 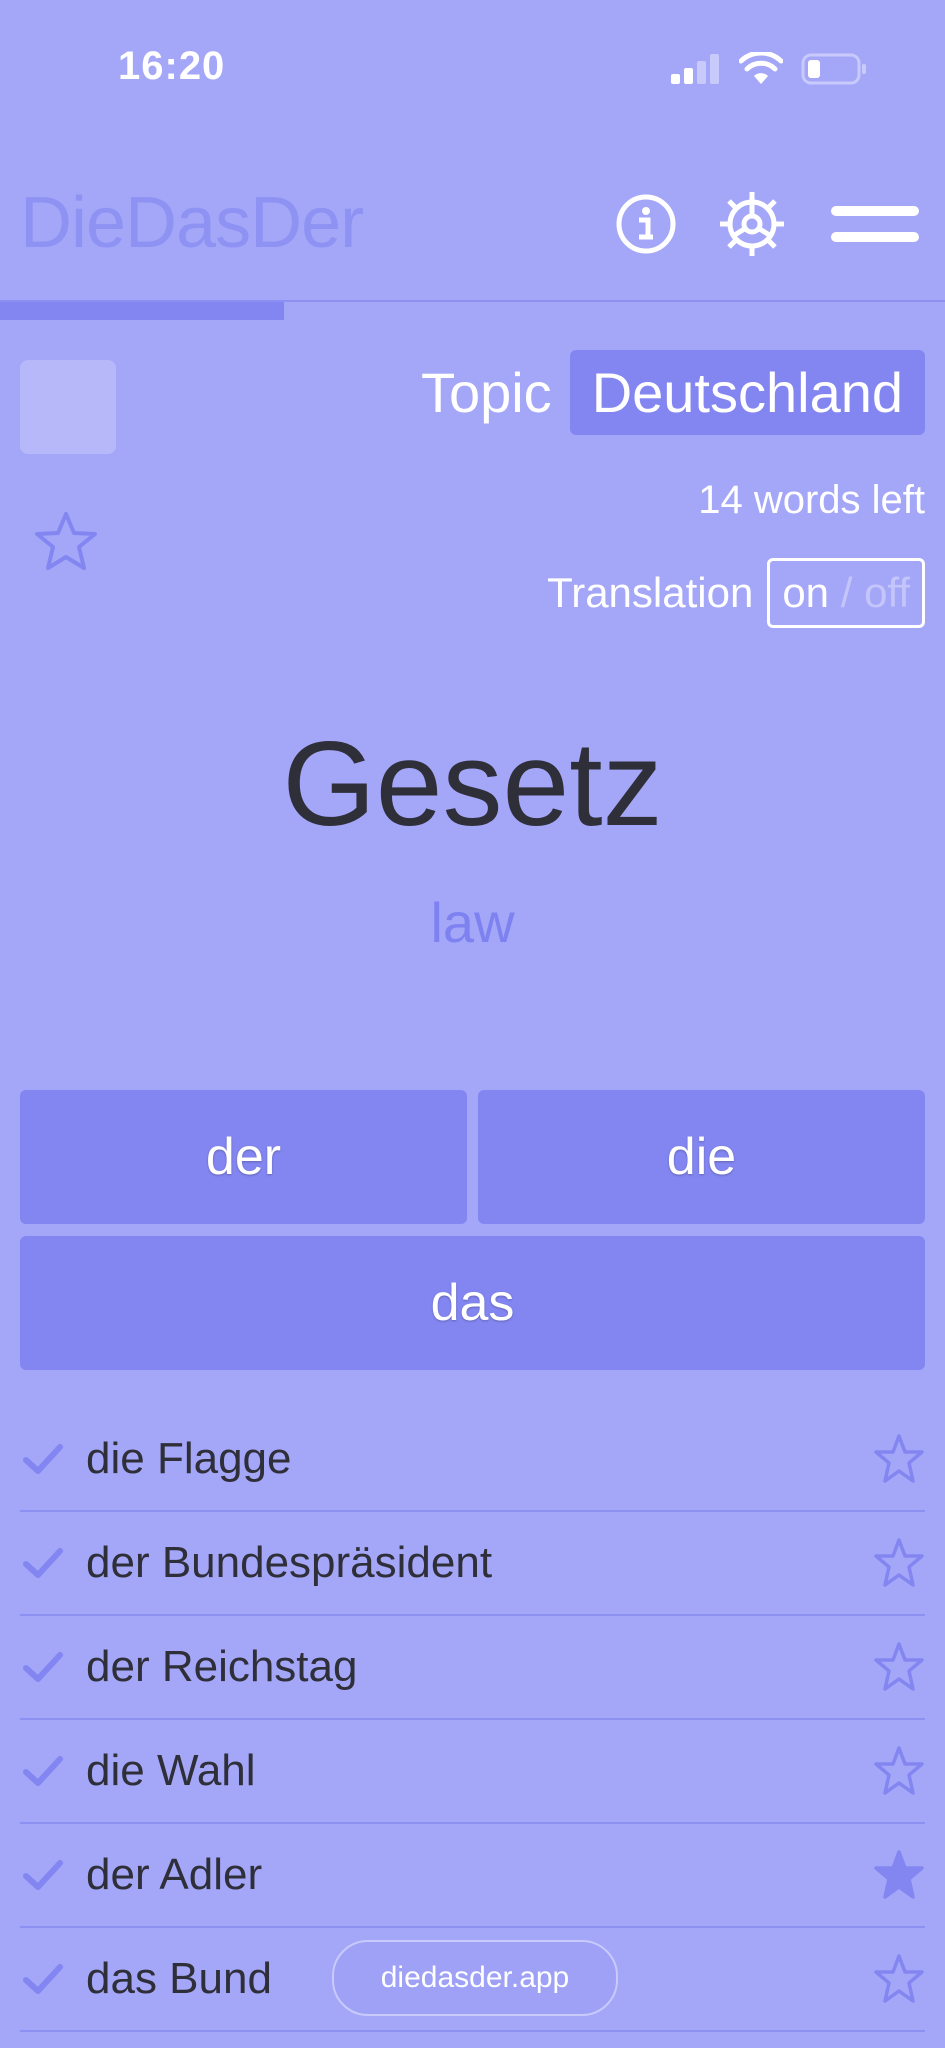 I want to click on wifi-icon, so click(x=761, y=68).